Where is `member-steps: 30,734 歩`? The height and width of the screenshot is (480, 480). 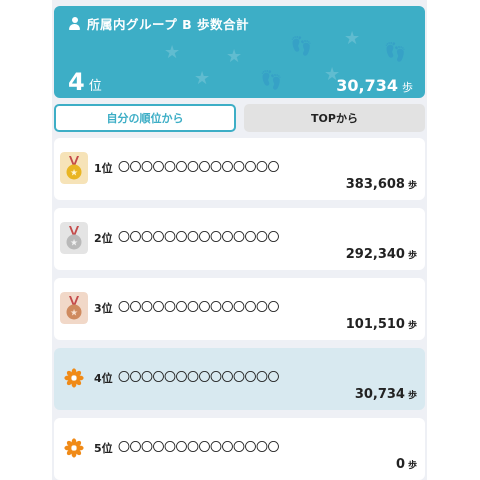 member-steps: 30,734 歩 is located at coordinates (386, 394).